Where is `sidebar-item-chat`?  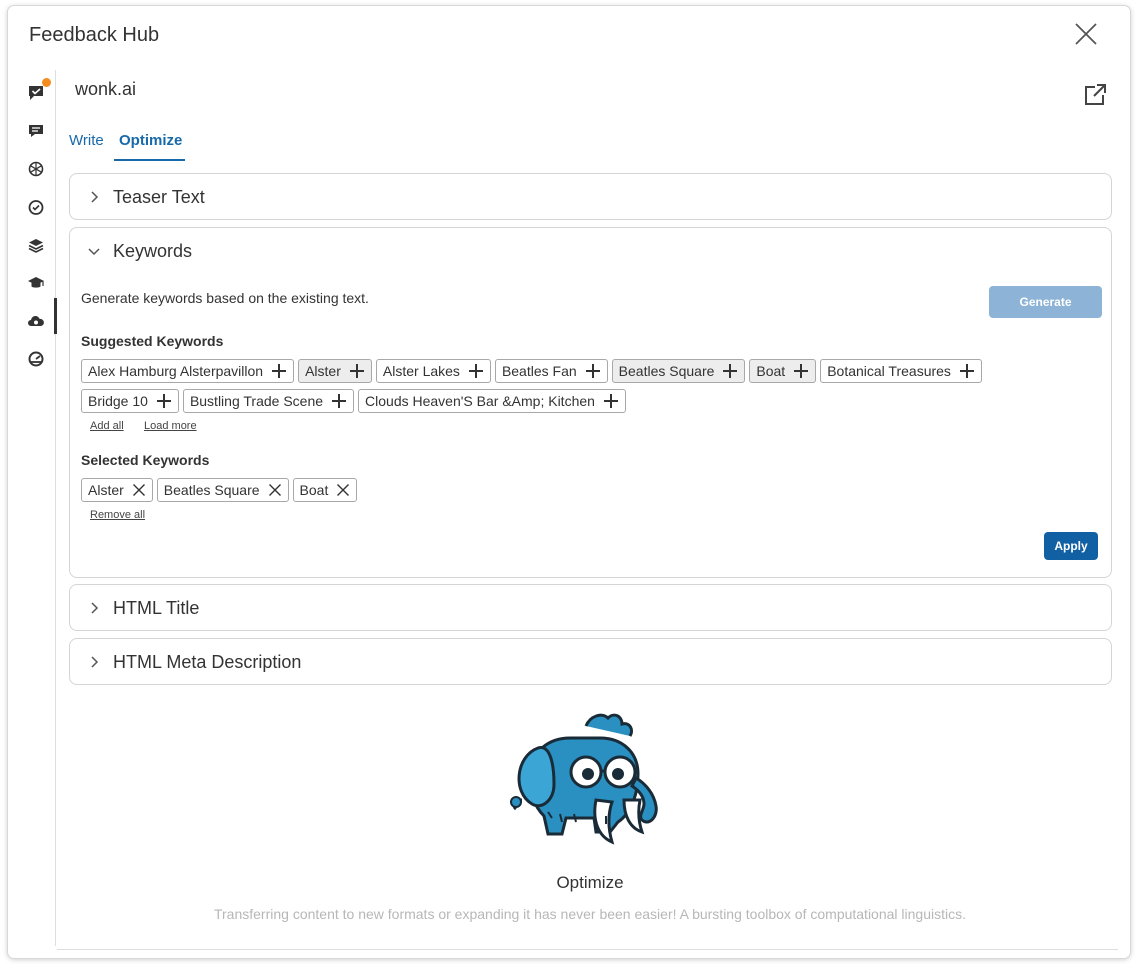
sidebar-item-chat is located at coordinates (36, 93).